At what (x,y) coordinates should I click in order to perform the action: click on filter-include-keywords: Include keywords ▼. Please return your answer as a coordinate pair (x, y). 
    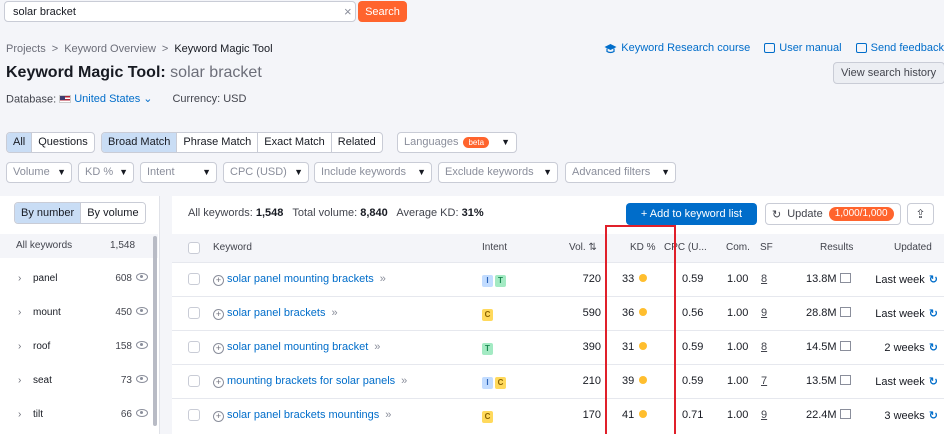
    Looking at the image, I should click on (373, 172).